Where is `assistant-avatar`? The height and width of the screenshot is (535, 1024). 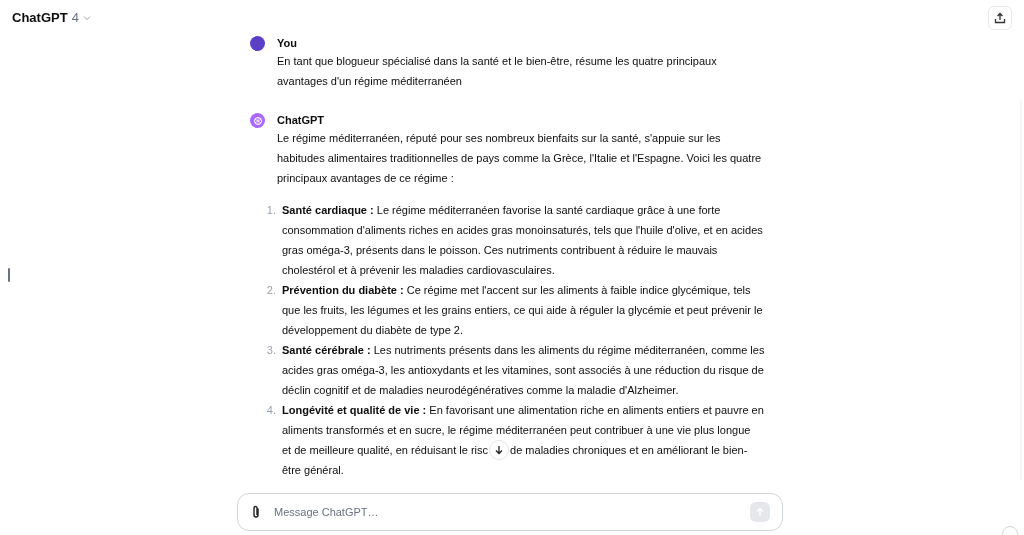
assistant-avatar is located at coordinates (257, 120).